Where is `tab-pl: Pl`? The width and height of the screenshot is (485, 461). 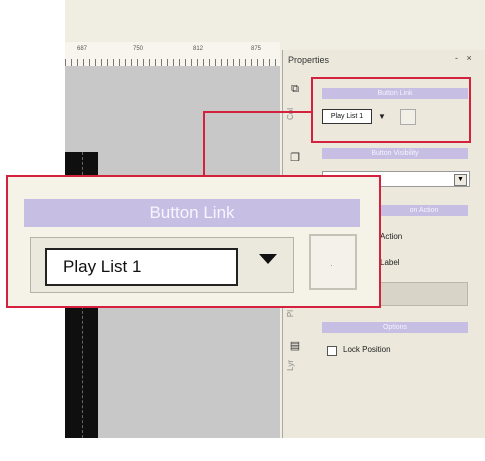
tab-pl: Pl is located at coordinates (293, 313).